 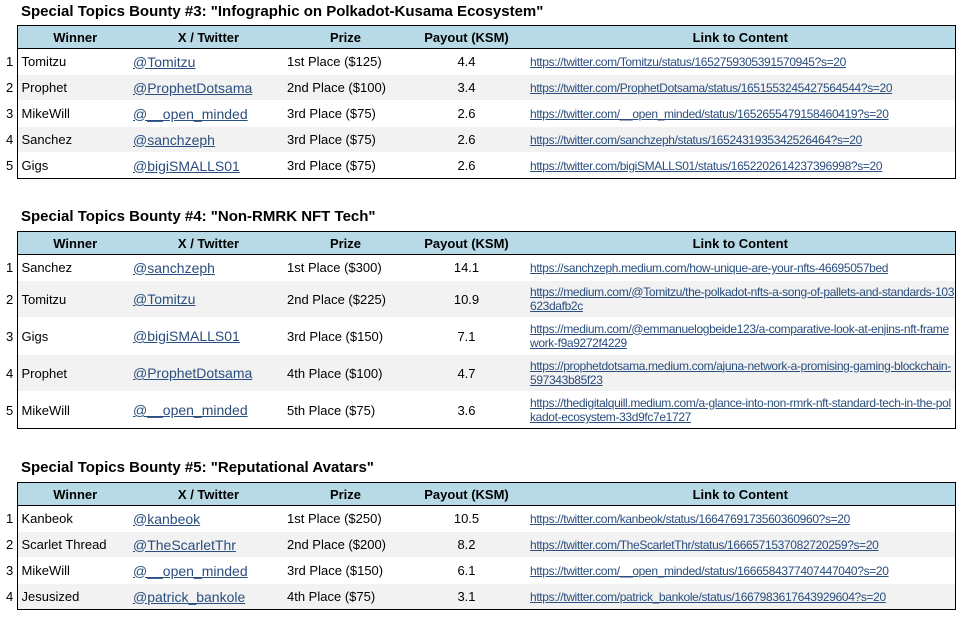 I want to click on payout-cell: 3.1, so click(x=466, y=596).